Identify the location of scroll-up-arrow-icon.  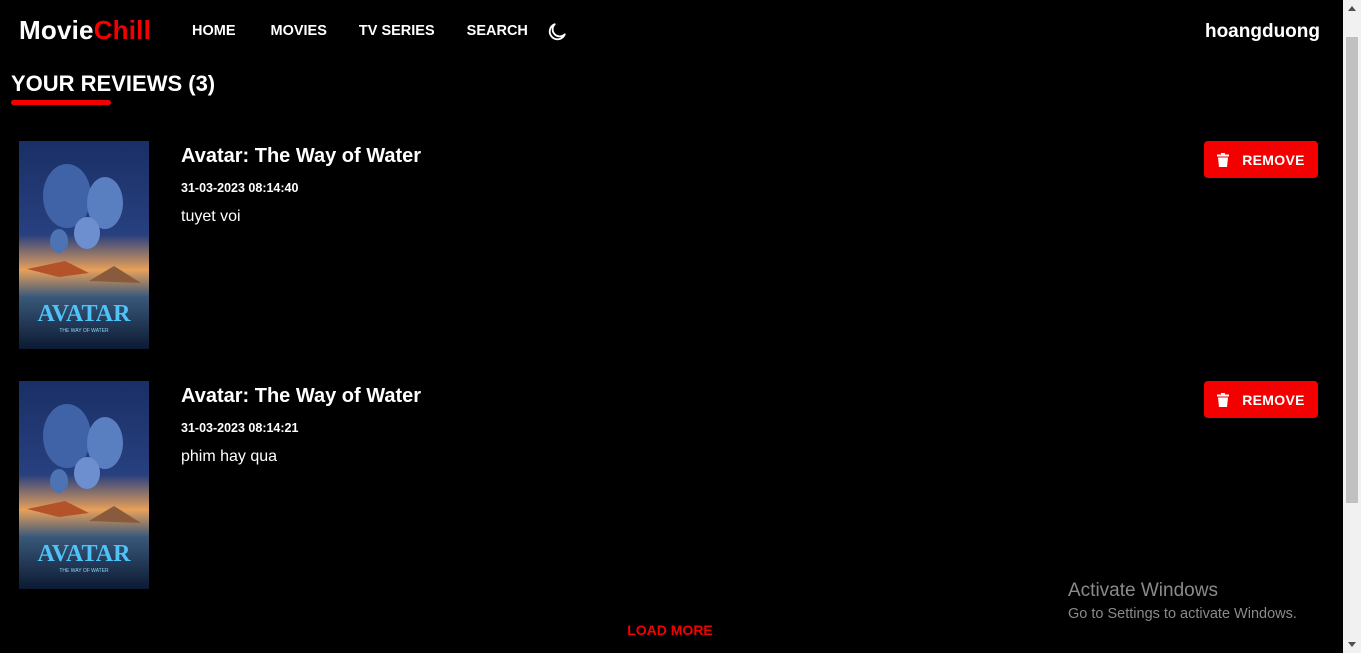
(1352, 8).